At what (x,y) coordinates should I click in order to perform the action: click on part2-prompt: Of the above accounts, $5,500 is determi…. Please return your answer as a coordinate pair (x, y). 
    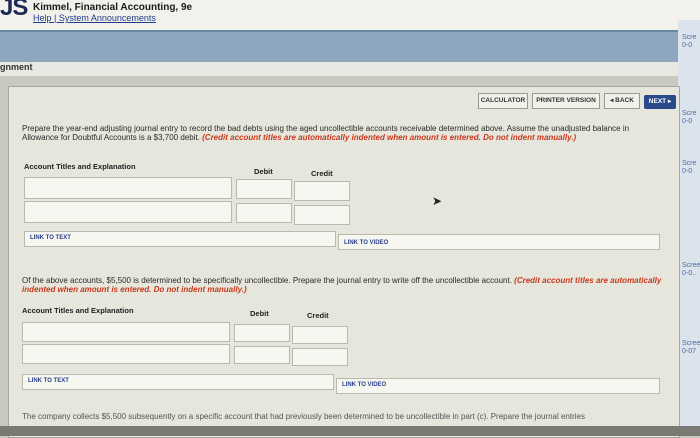
    Looking at the image, I should click on (347, 285).